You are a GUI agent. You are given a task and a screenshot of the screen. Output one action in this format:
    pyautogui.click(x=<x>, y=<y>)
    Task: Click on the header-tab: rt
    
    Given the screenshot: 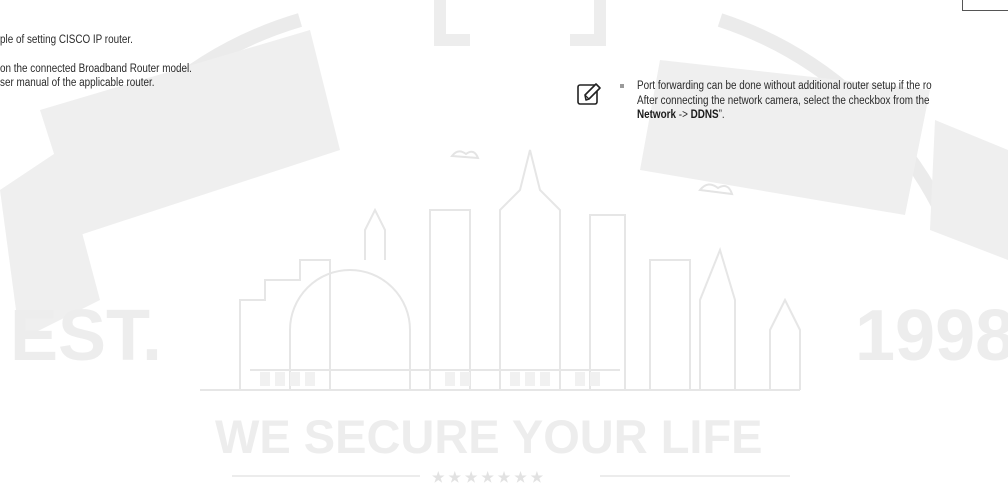 What is the action you would take?
    pyautogui.click(x=985, y=5)
    